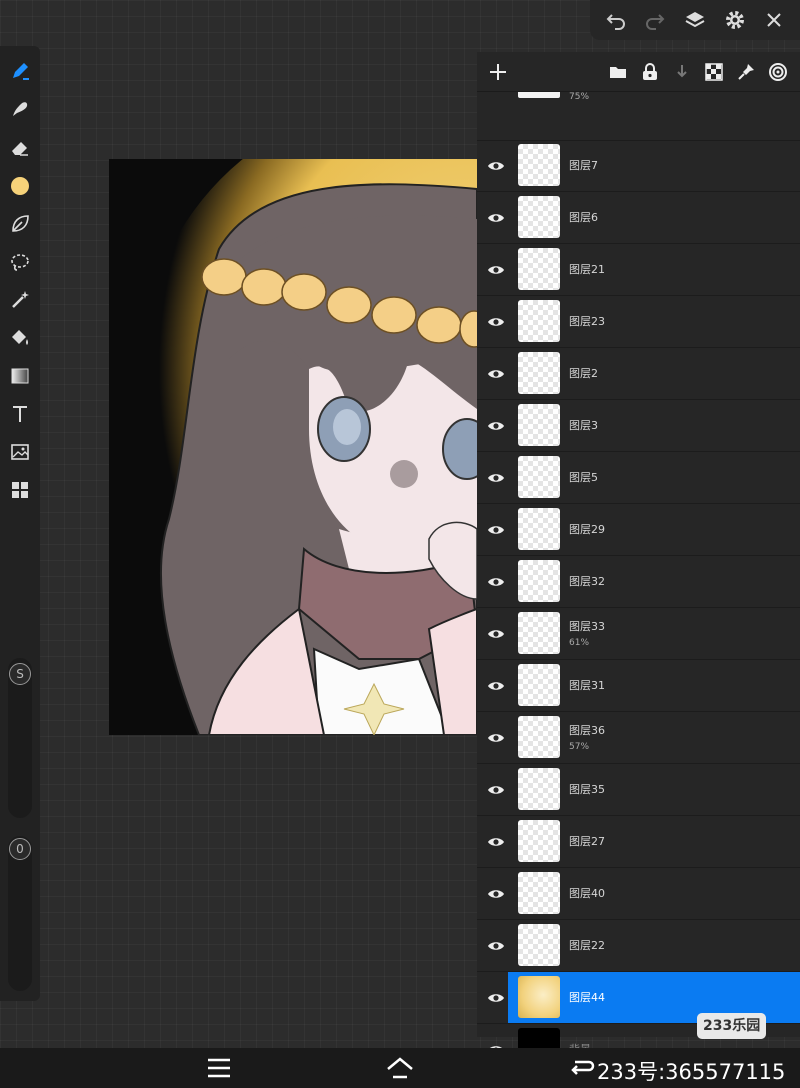  I want to click on layer-row: 图层3, so click(638, 426).